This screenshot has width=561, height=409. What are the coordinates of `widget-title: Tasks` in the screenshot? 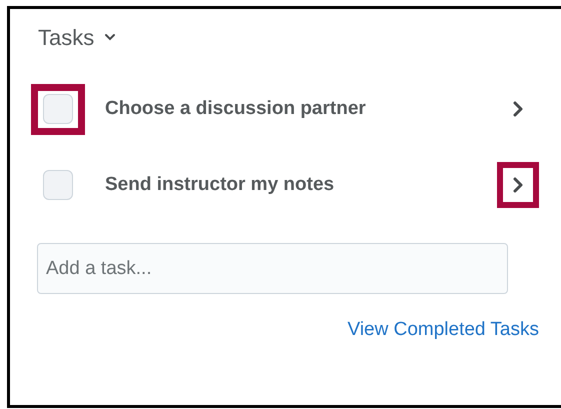 It's located at (66, 38).